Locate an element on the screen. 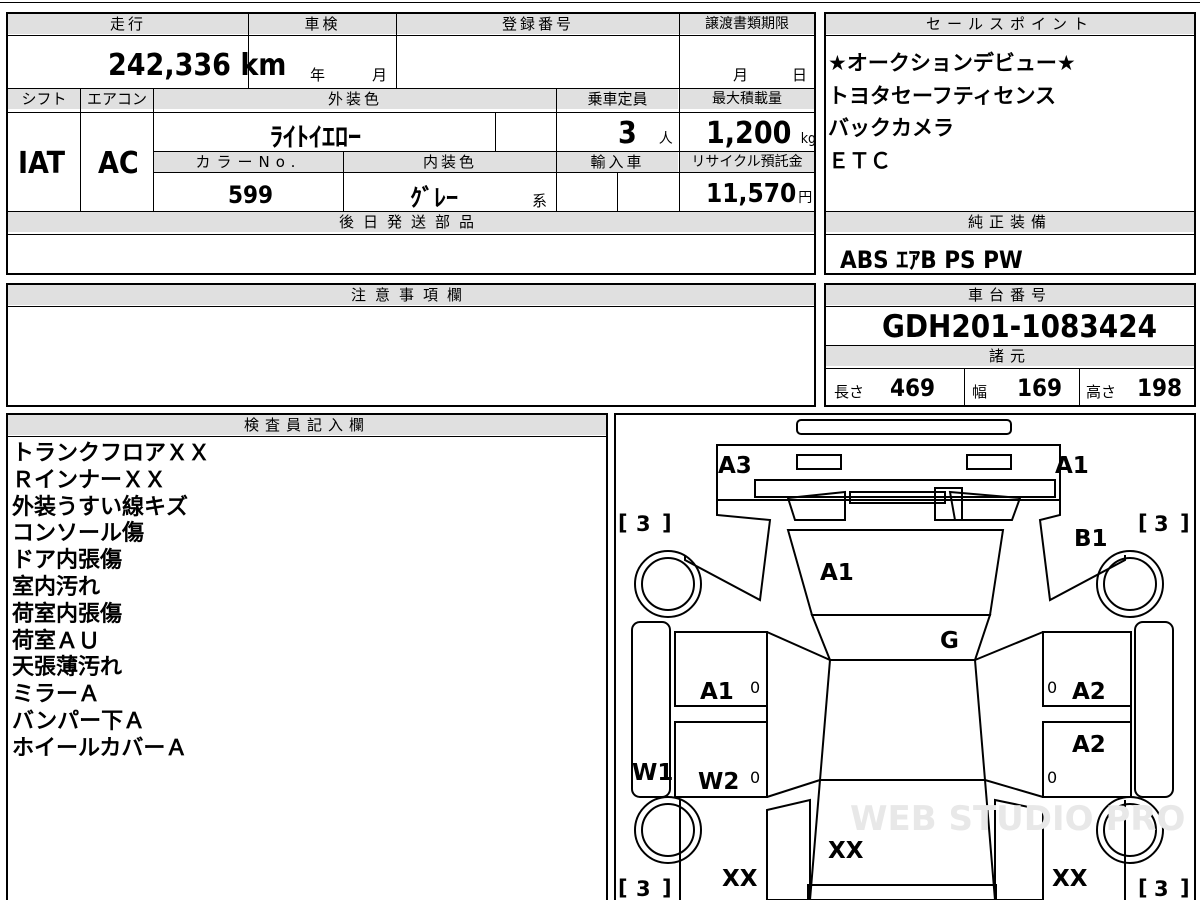 This screenshot has height=900, width=1200. header-inspection: 車検 is located at coordinates (322, 24).